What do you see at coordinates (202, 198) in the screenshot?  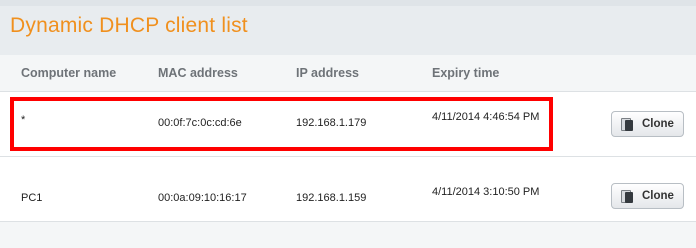 I see `mac-address-cell: 00:0a:09:10:16:17` at bounding box center [202, 198].